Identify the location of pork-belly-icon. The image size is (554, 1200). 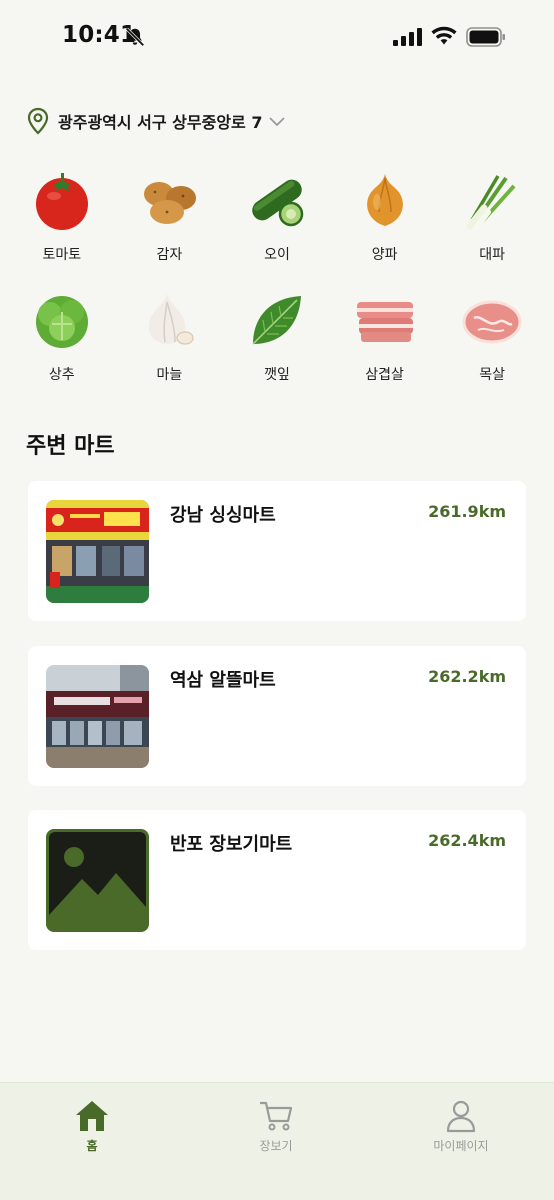
(384, 322).